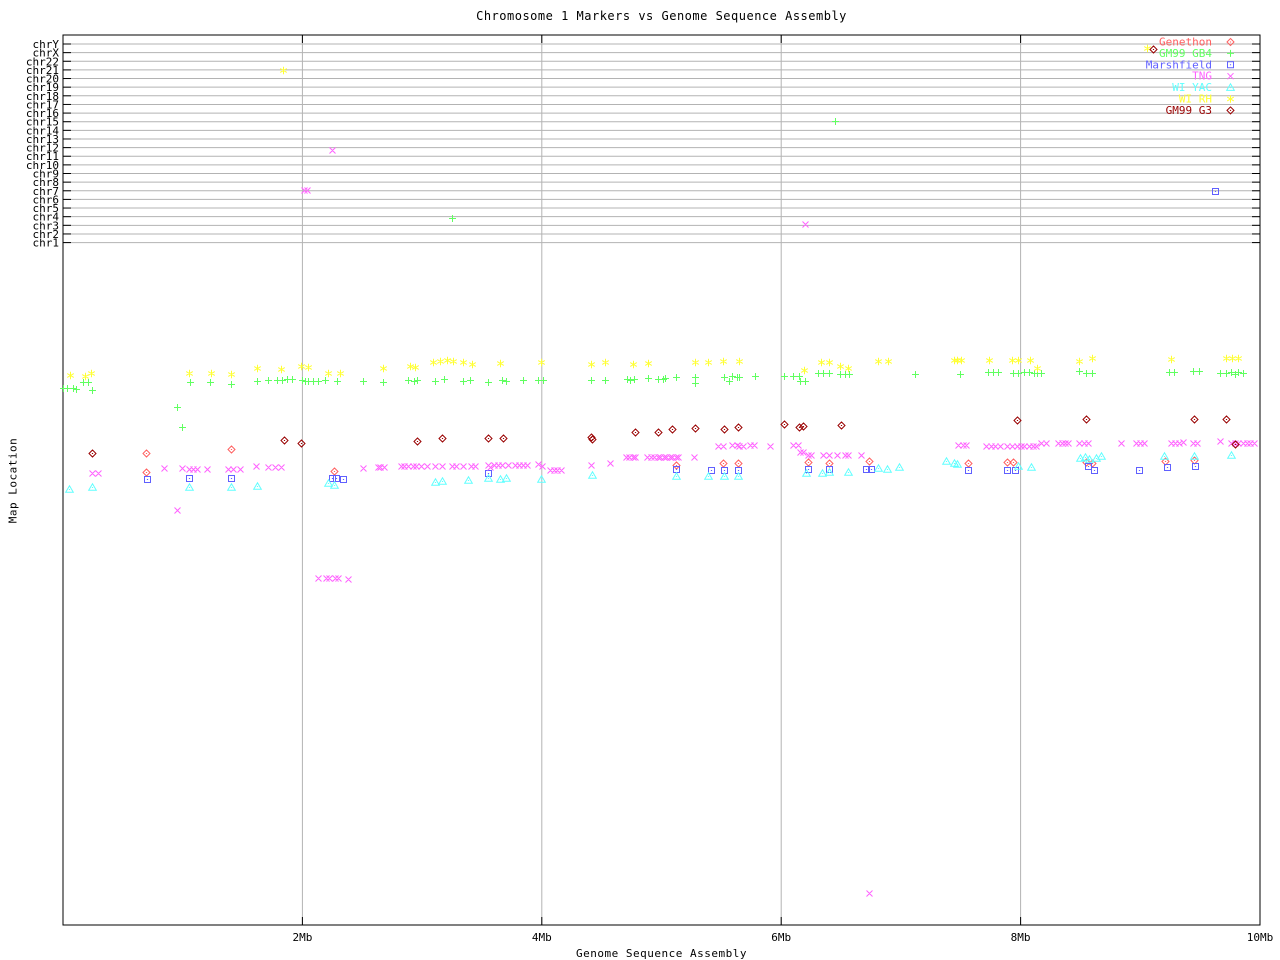  What do you see at coordinates (1189, 110) in the screenshot?
I see `legend-label: GM99 G3` at bounding box center [1189, 110].